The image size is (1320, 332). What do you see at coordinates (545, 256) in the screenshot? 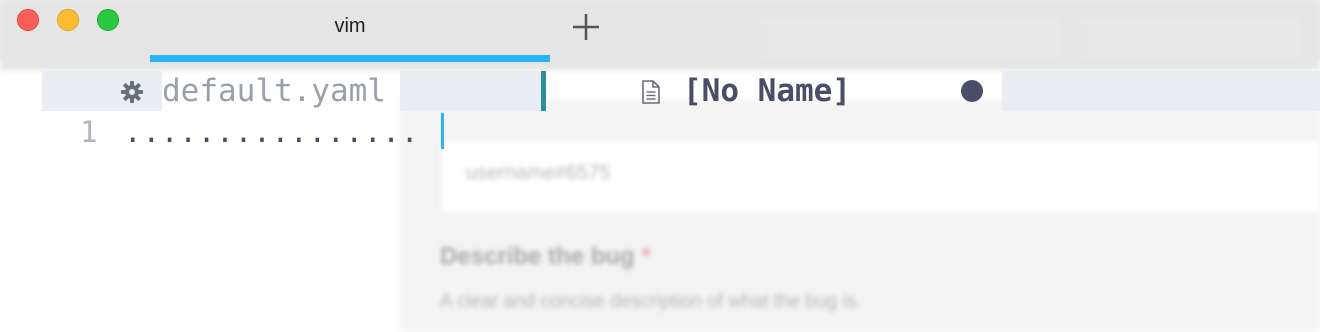
I see `background-heading: Describe the bug *` at bounding box center [545, 256].